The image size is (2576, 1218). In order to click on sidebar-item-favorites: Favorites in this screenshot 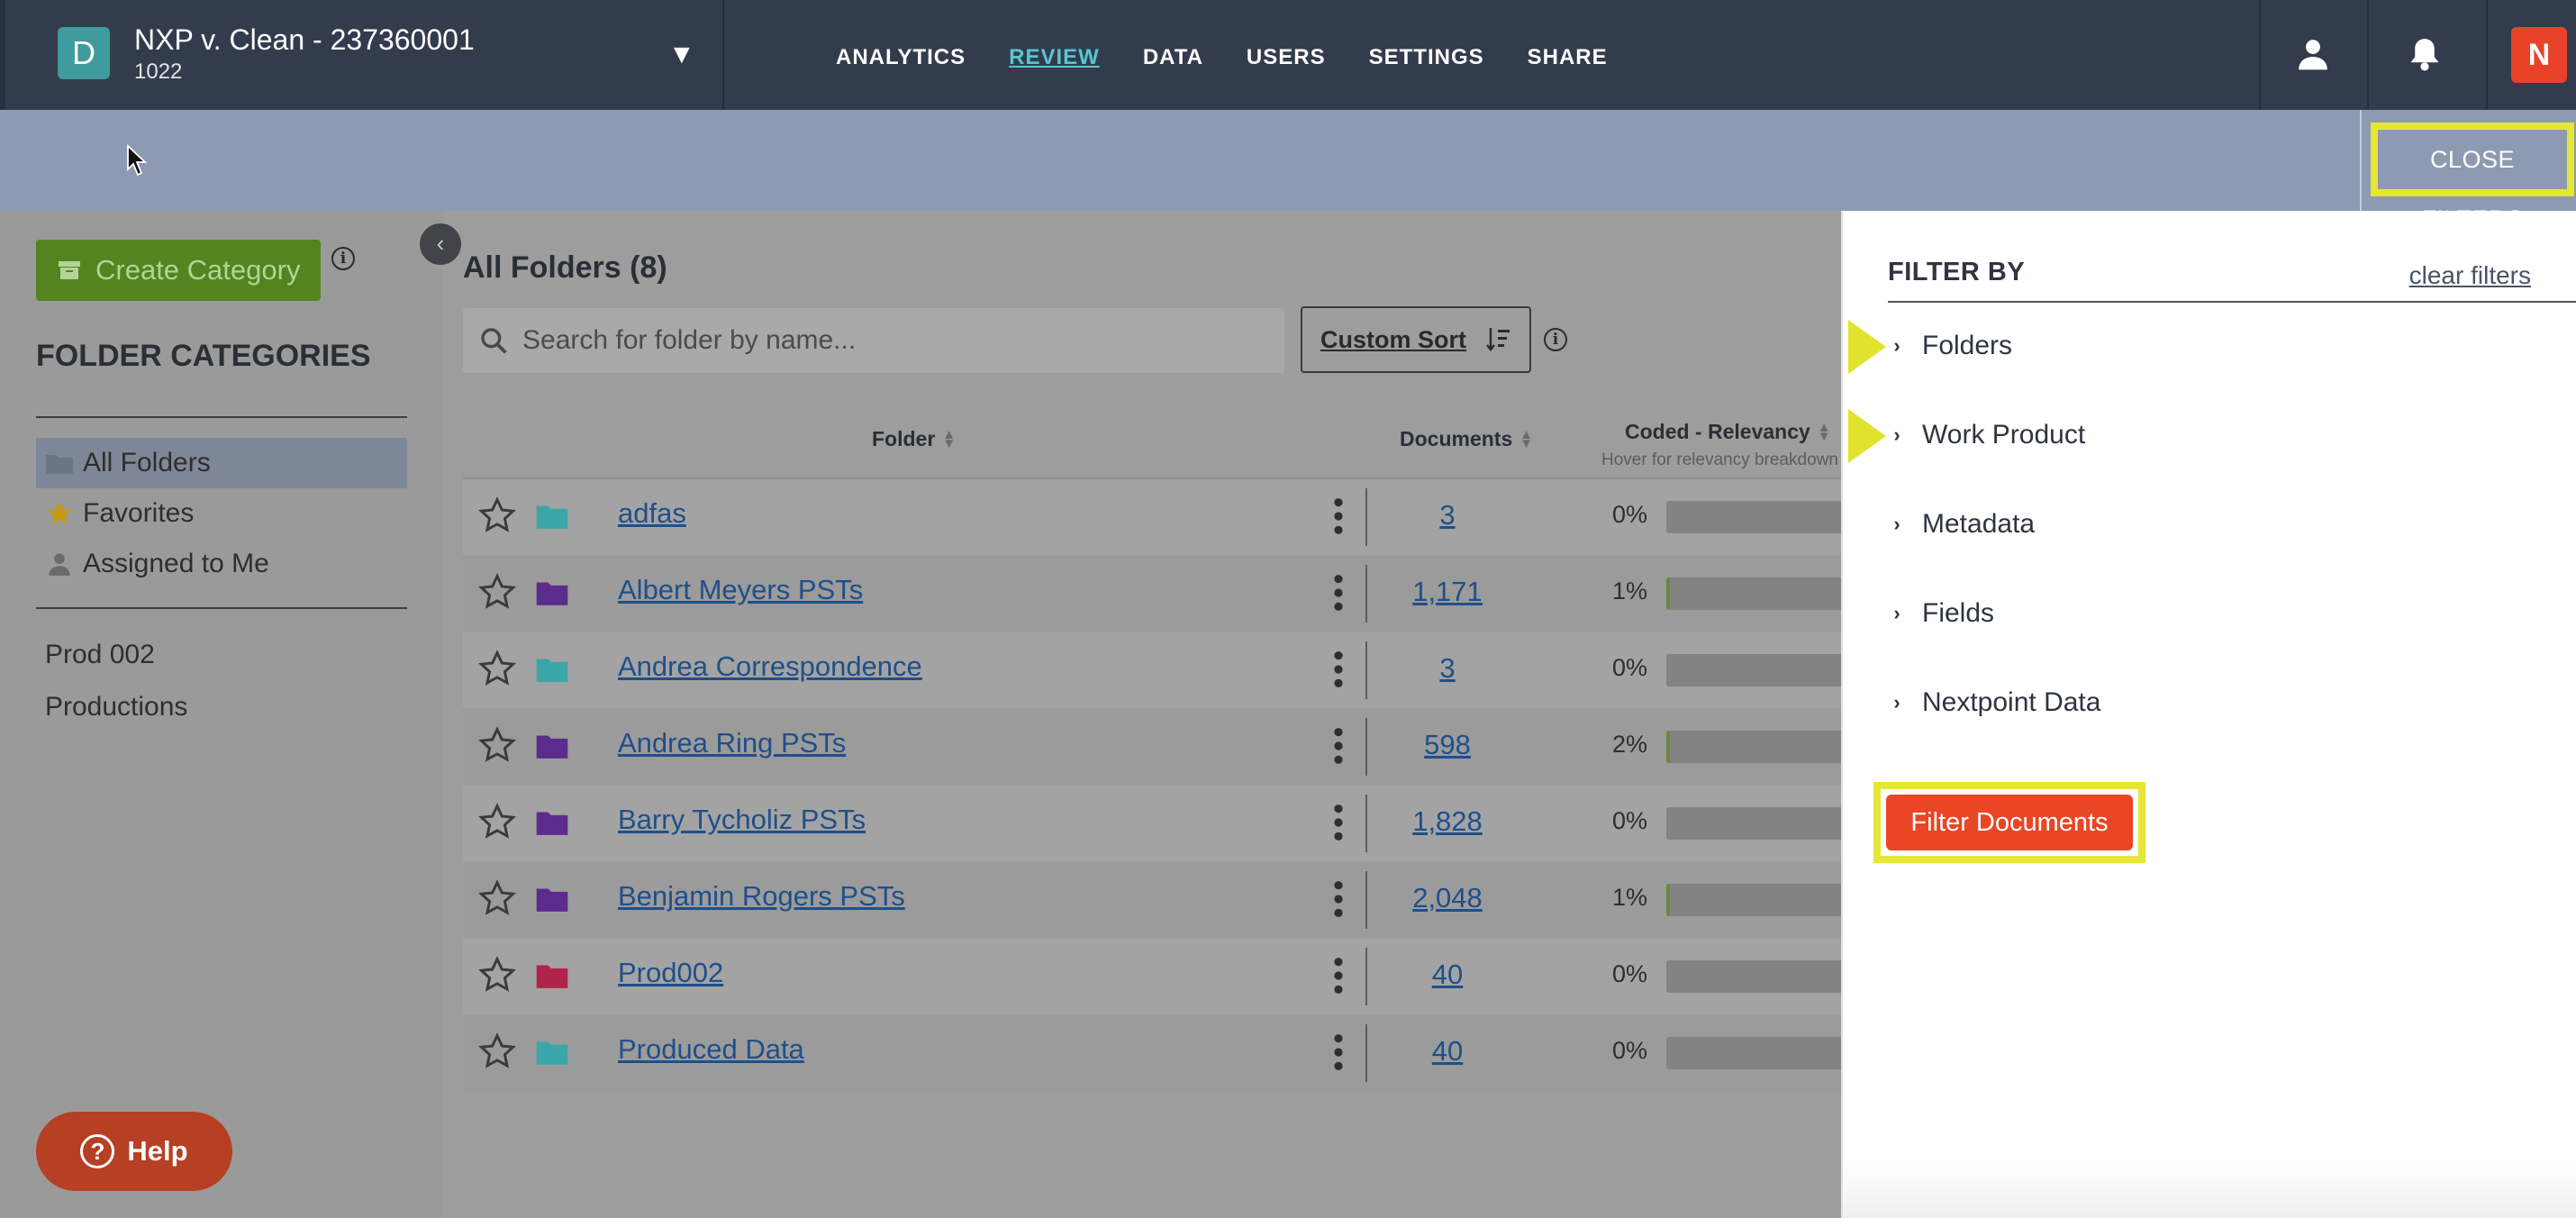, I will do `click(222, 513)`.